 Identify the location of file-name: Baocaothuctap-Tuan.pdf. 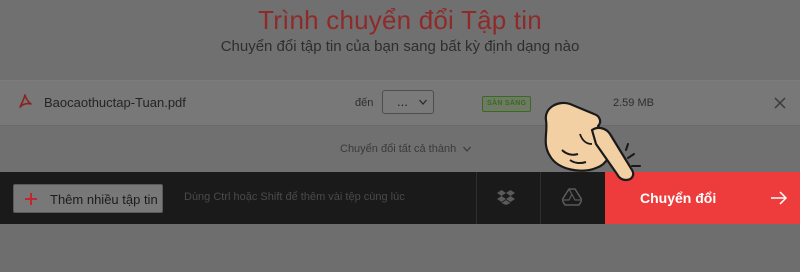
(115, 102).